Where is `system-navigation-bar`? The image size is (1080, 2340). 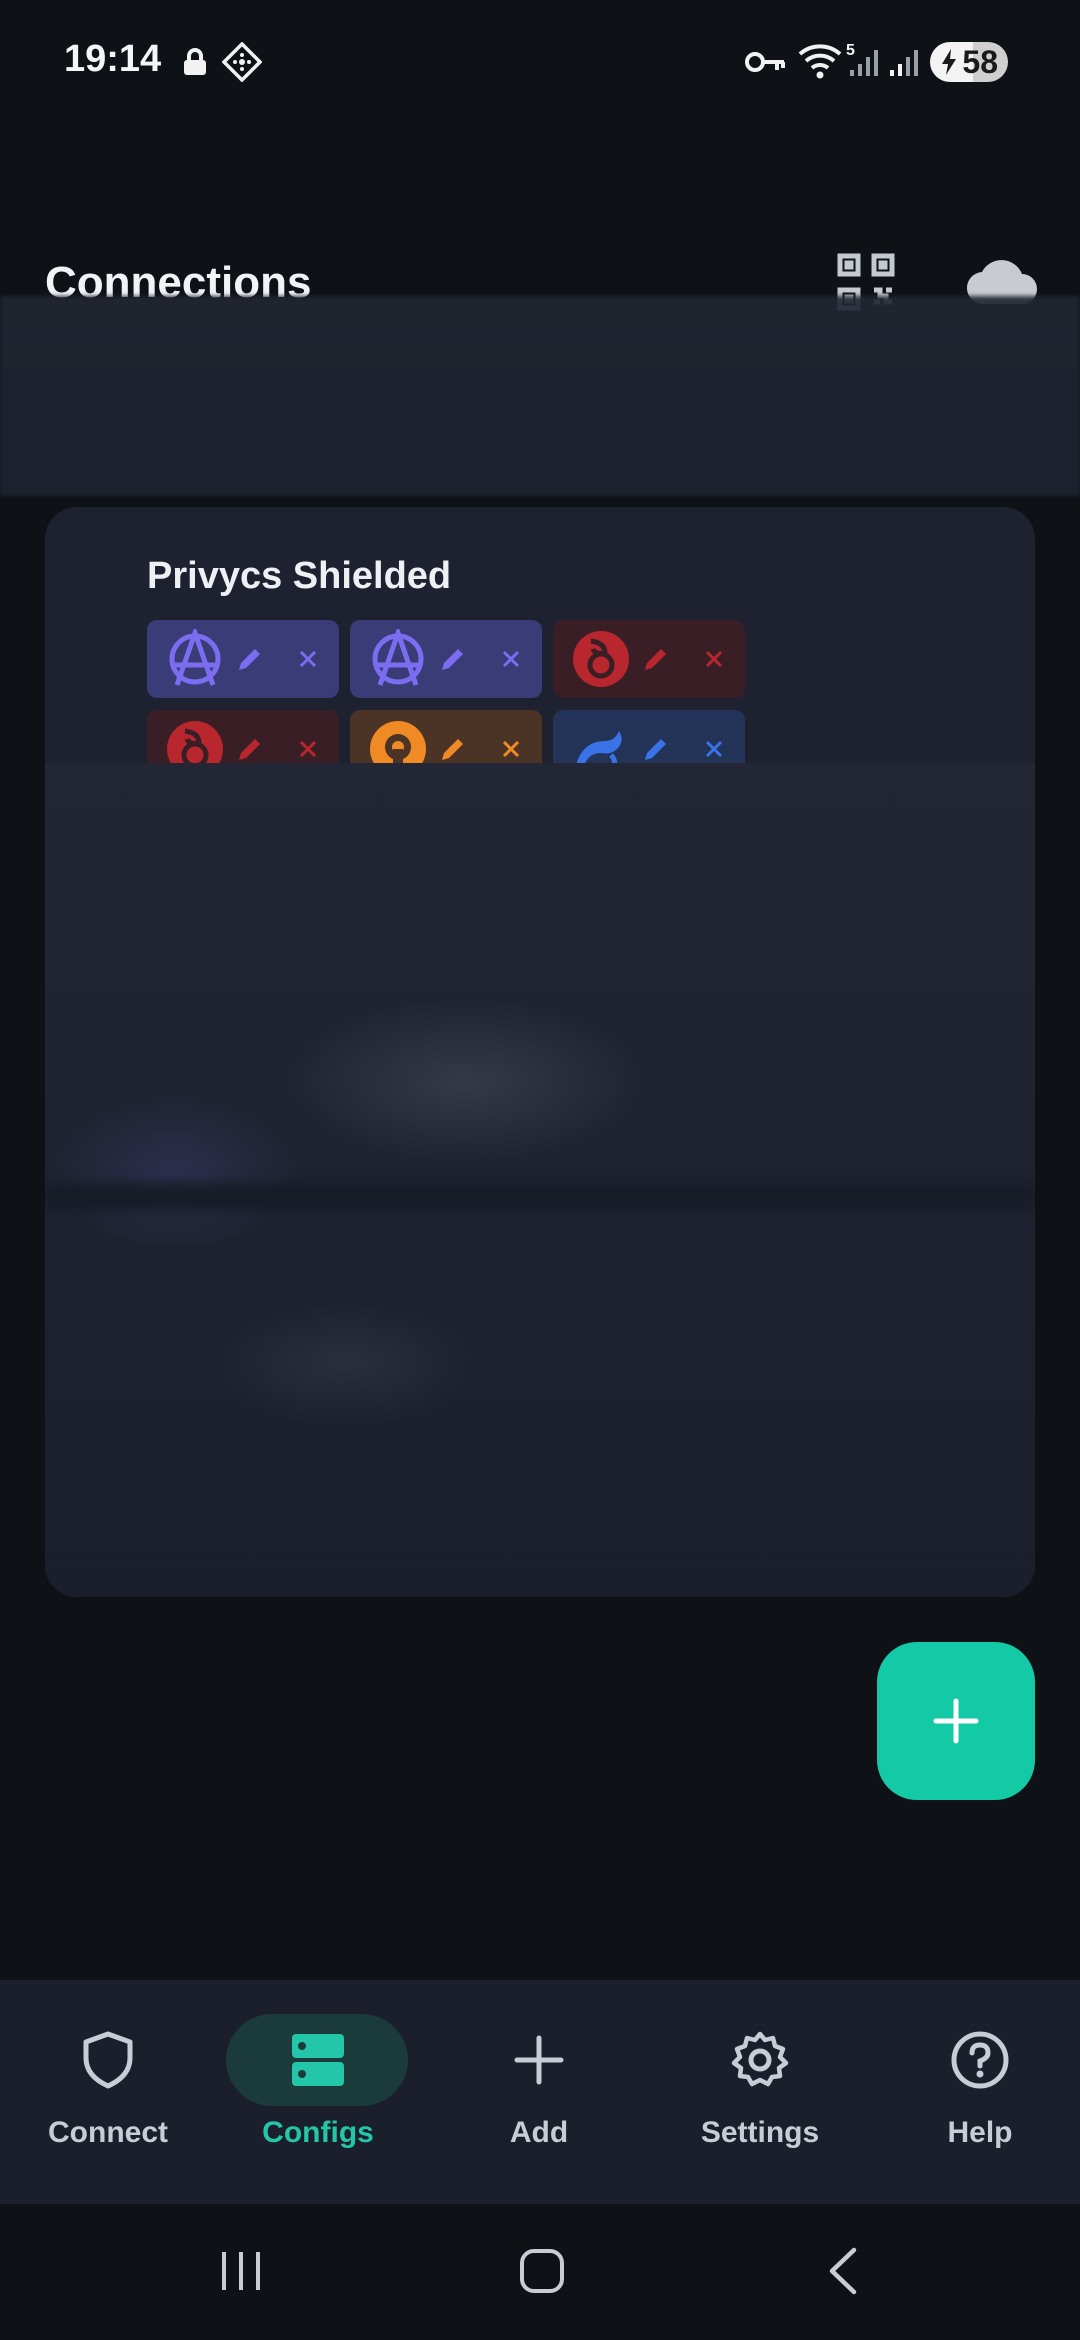
system-navigation-bar is located at coordinates (540, 2272).